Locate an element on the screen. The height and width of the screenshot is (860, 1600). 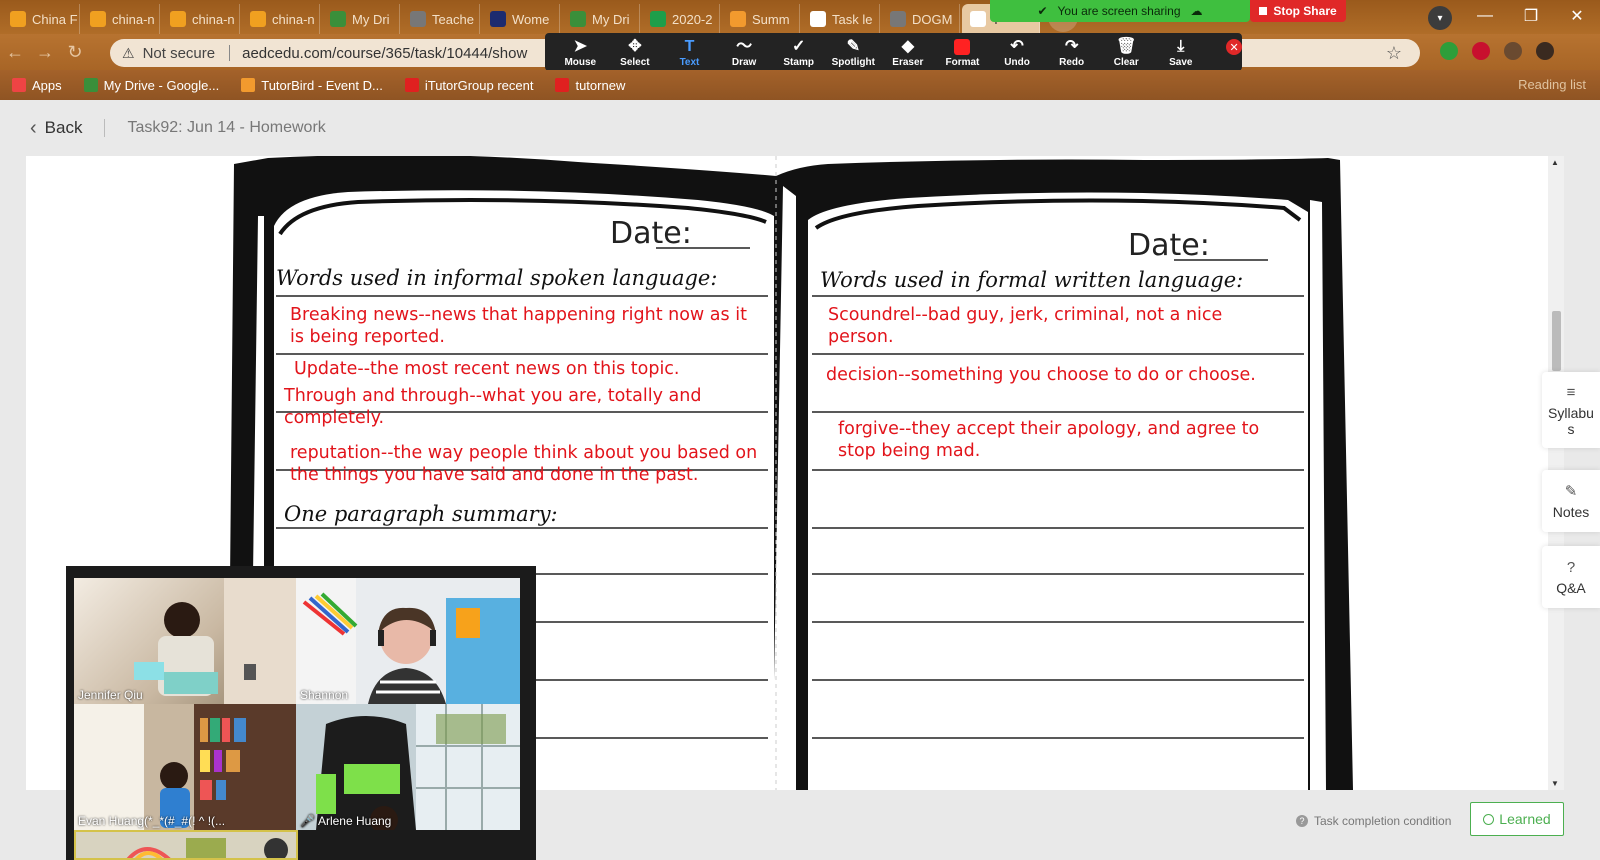
browser-tab: Teache is located at coordinates (441, 19).